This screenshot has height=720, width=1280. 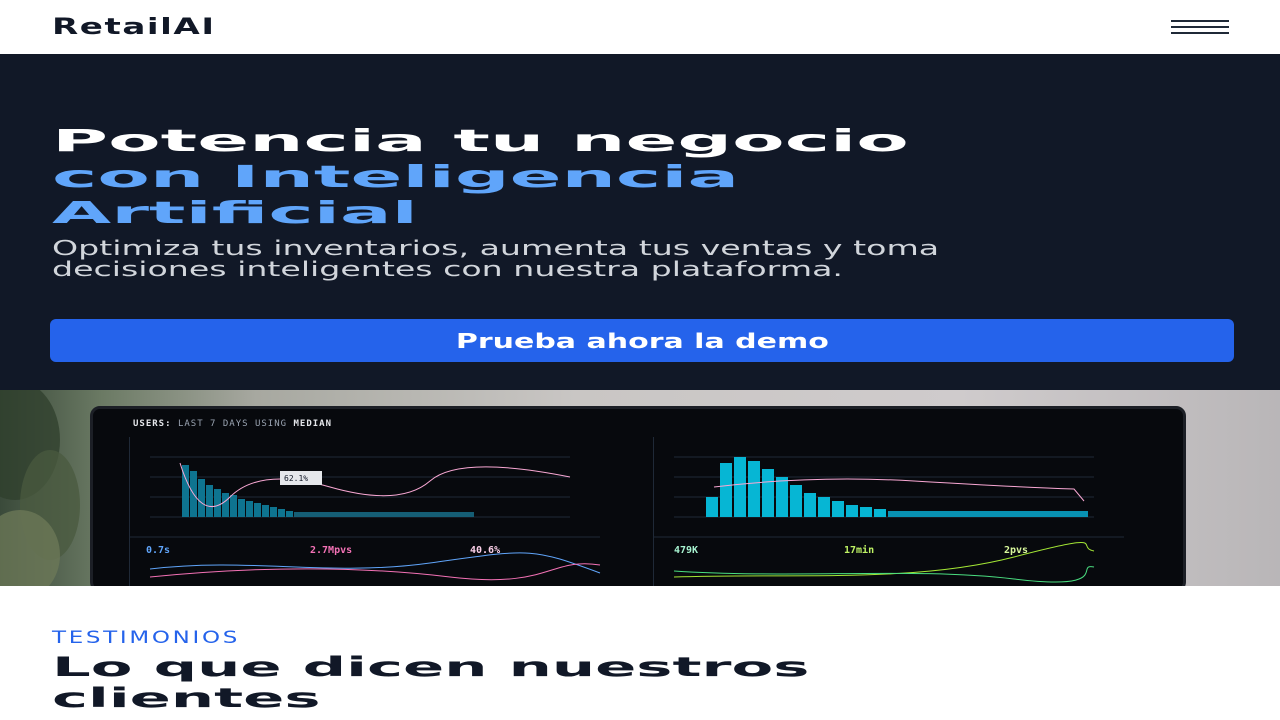 What do you see at coordinates (480, 141) in the screenshot?
I see `hero-title-line1: Potencia tu negocio` at bounding box center [480, 141].